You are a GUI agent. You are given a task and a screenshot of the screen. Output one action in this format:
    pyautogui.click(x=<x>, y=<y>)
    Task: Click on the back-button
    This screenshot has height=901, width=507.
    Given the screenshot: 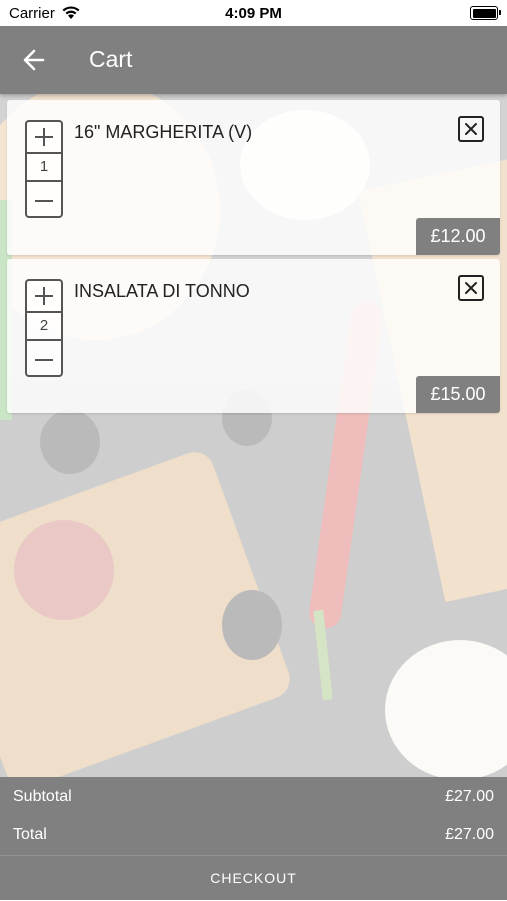 What is the action you would take?
    pyautogui.click(x=34, y=60)
    